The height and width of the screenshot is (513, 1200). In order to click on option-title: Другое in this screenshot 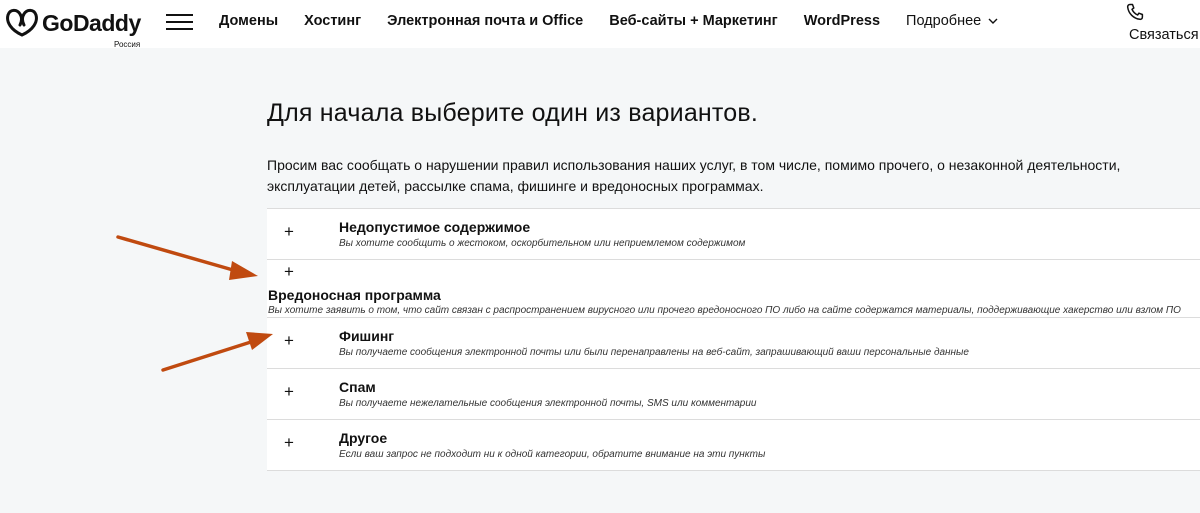, I will do `click(363, 438)`.